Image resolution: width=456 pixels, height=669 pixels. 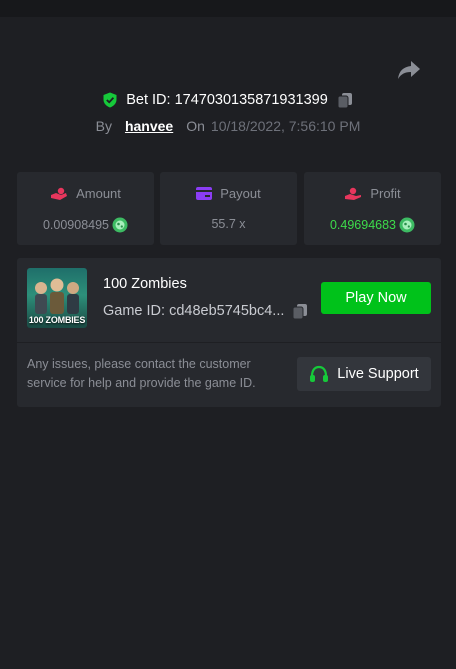 I want to click on stat-payout-value: 55.7 x, so click(x=228, y=224).